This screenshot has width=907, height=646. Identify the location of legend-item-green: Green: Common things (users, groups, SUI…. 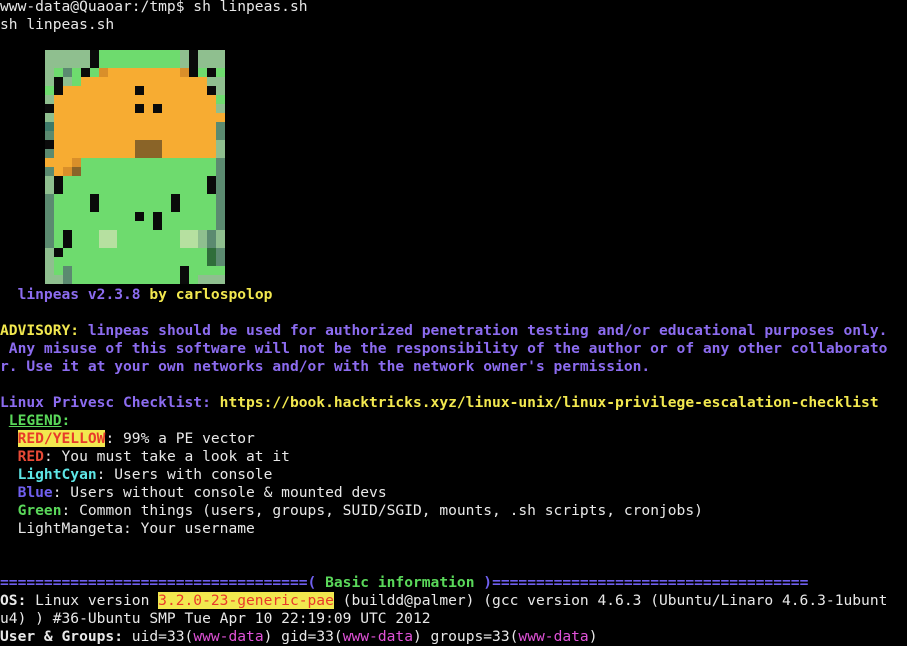
(351, 511).